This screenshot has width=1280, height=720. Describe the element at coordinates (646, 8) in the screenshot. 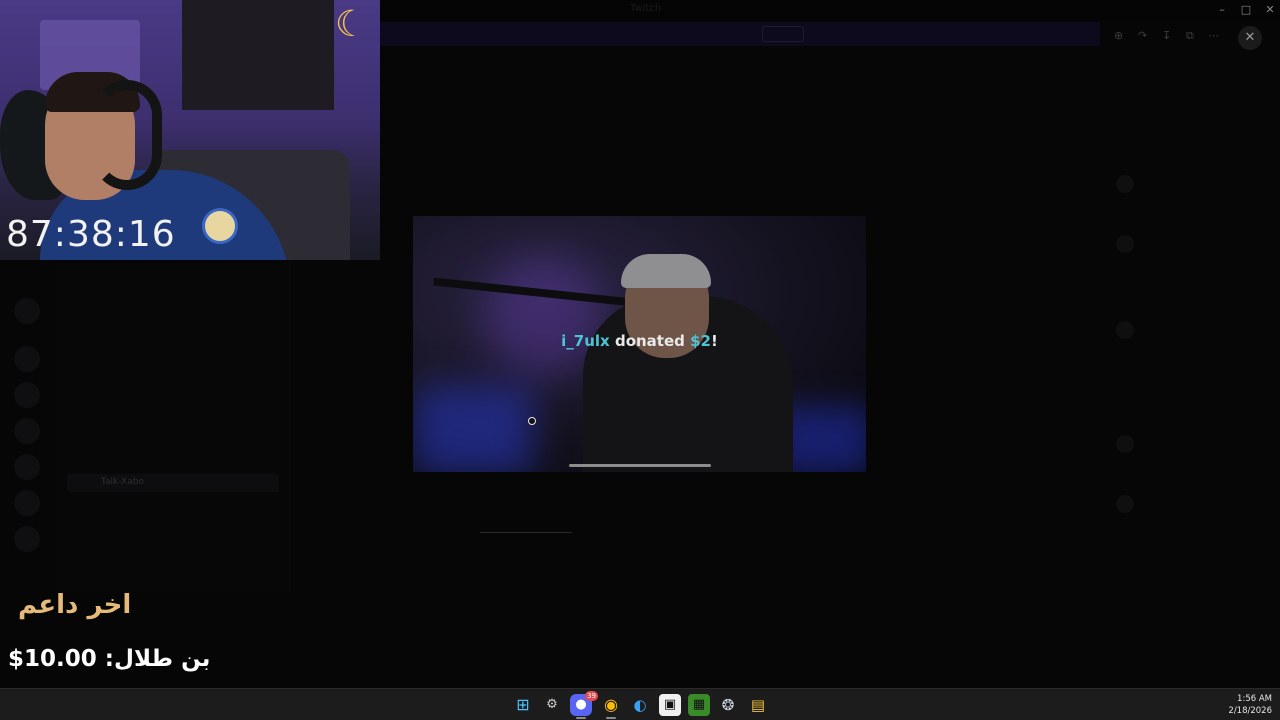

I see `window-title: Twitch` at that location.